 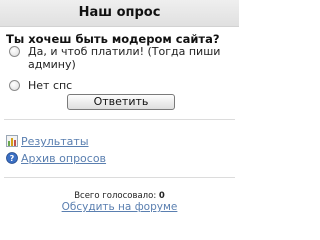 What do you see at coordinates (55, 141) in the screenshot?
I see `results-link: Результаты` at bounding box center [55, 141].